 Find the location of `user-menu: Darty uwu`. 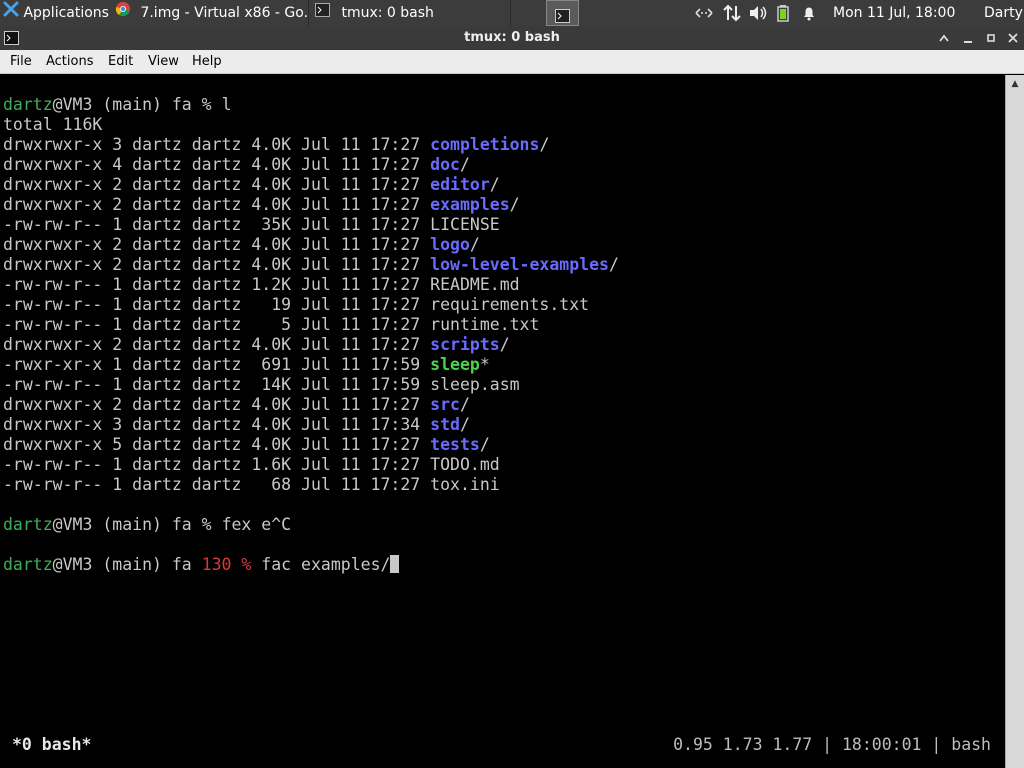

user-menu: Darty uwu is located at coordinates (1004, 13).